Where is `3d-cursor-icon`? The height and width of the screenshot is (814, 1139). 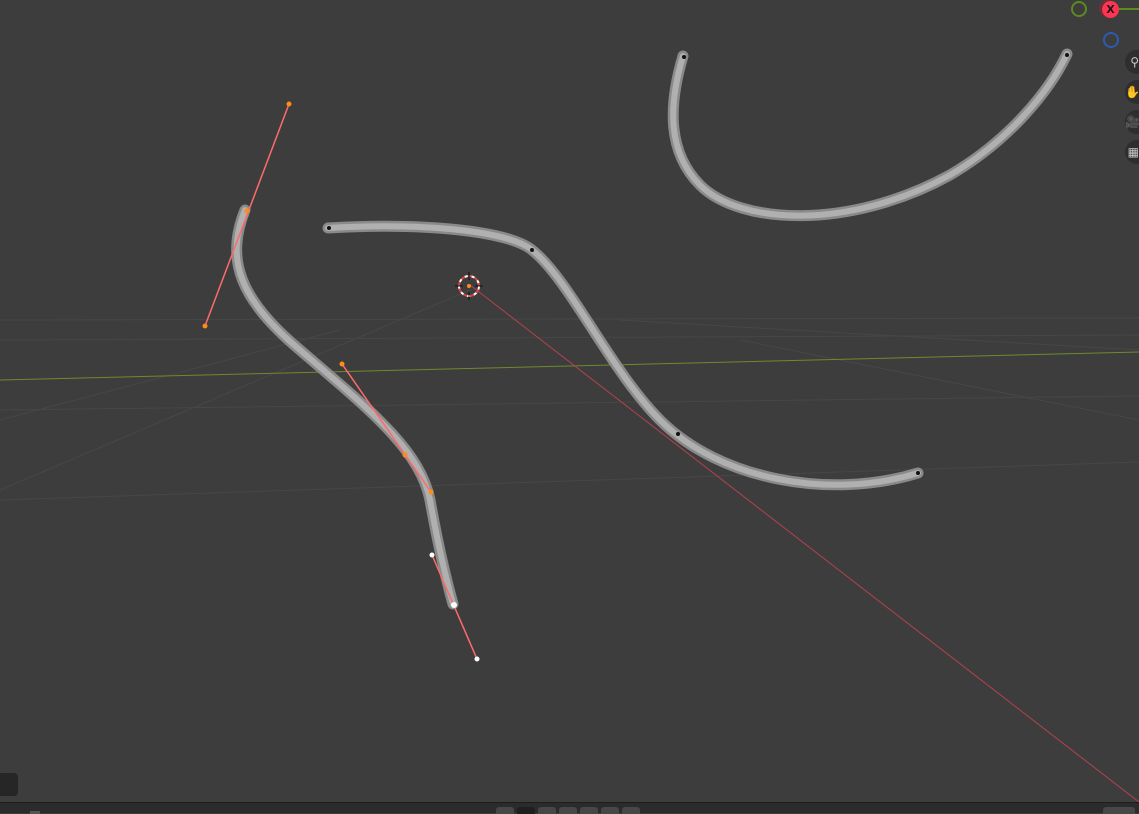 3d-cursor-icon is located at coordinates (469, 286).